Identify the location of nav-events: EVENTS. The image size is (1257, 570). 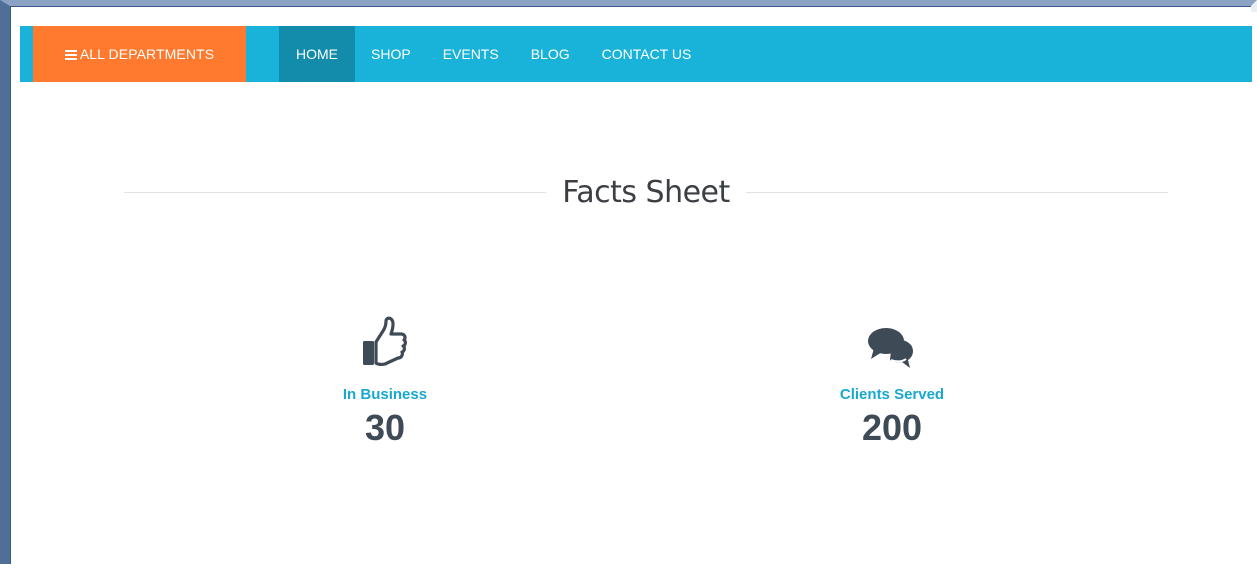
(471, 54).